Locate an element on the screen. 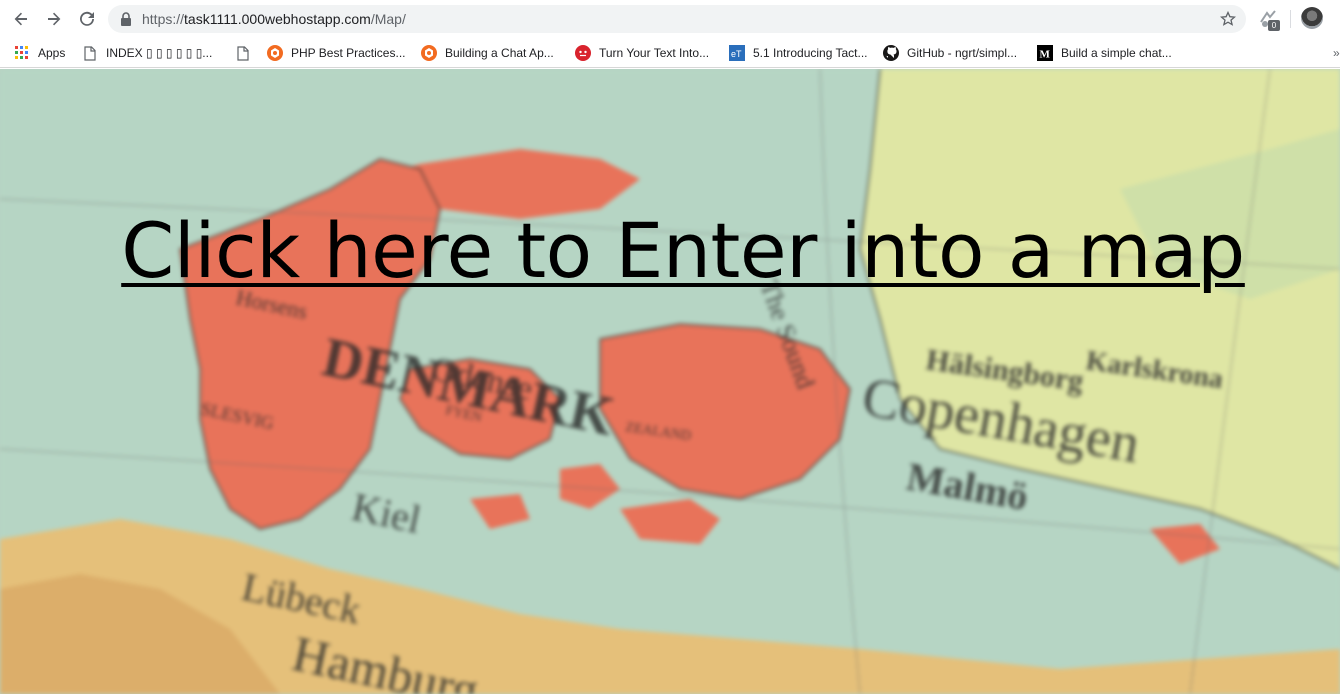 The width and height of the screenshot is (1340, 694). blue-square-icon: eT is located at coordinates (737, 53).